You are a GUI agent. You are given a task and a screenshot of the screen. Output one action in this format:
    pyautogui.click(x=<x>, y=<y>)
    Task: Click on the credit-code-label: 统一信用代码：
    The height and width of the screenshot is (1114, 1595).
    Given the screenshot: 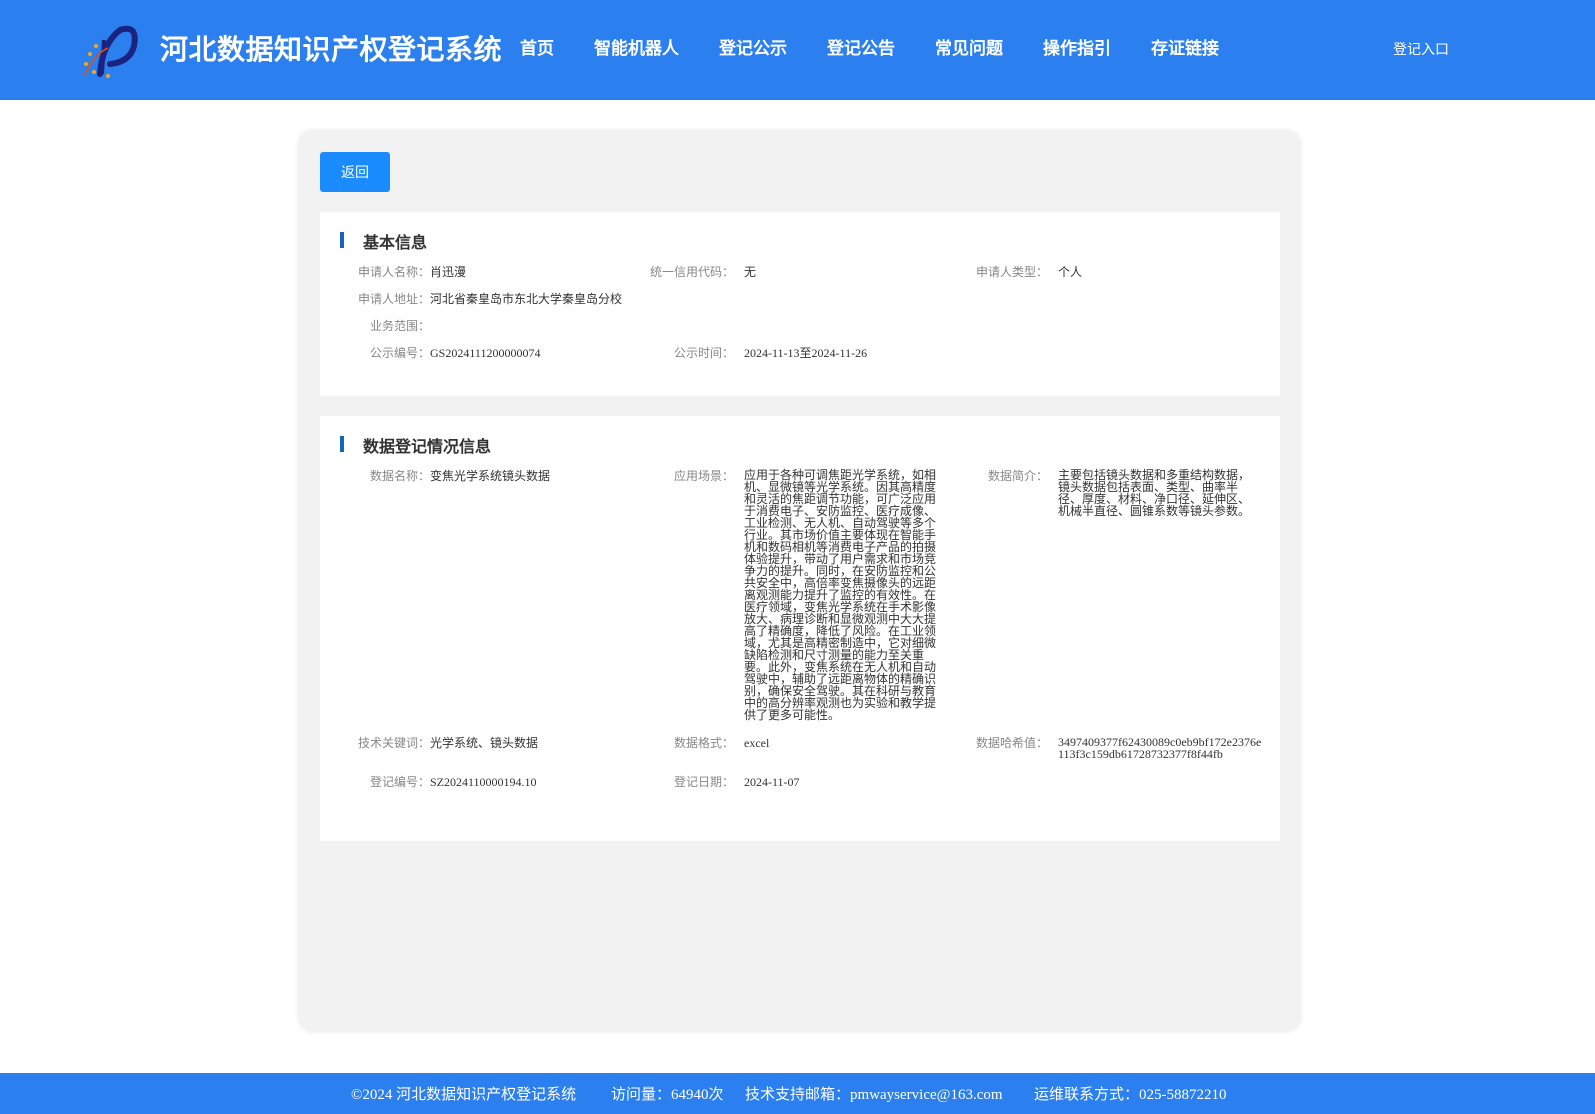 What is the action you would take?
    pyautogui.click(x=691, y=272)
    